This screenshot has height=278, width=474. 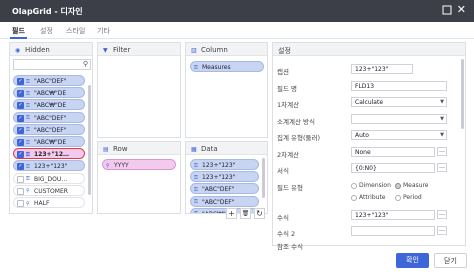 I want to click on search-icon: ⚲, so click(x=85, y=64).